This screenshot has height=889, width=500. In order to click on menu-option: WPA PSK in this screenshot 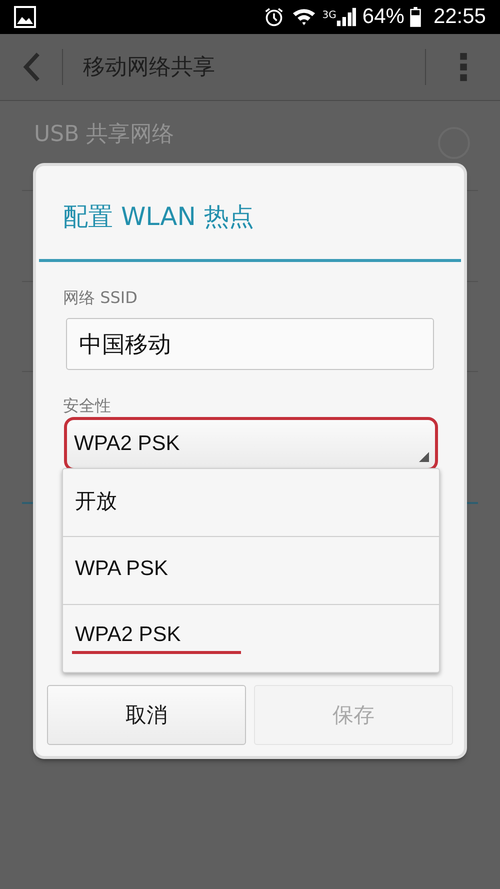, I will do `click(251, 570)`.